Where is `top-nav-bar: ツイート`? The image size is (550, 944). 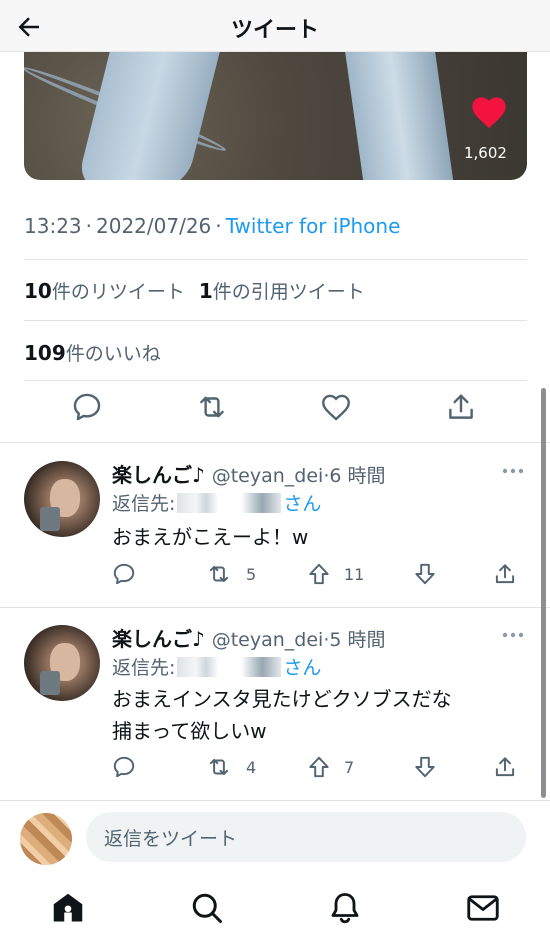
top-nav-bar: ツイート is located at coordinates (275, 26).